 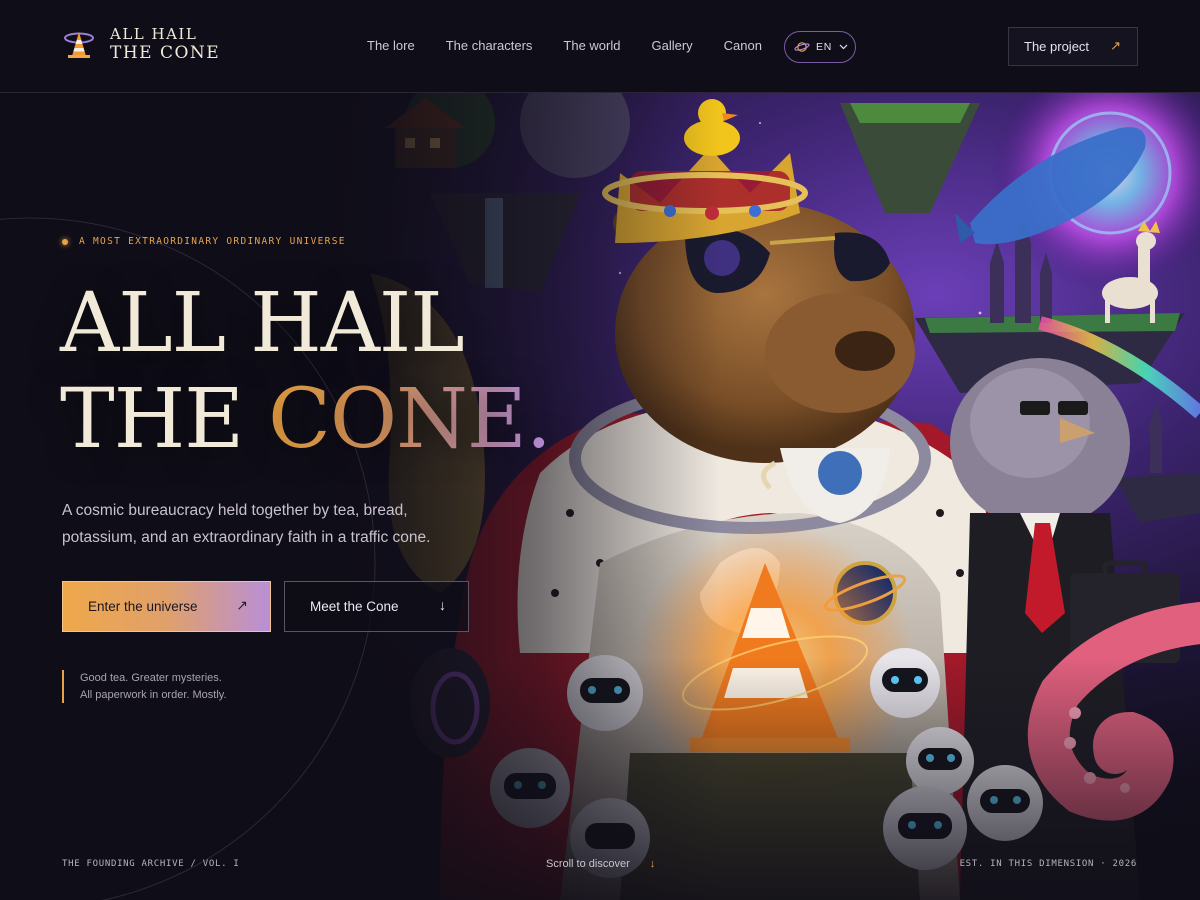 I want to click on eyebrow-dot-icon, so click(x=65, y=241).